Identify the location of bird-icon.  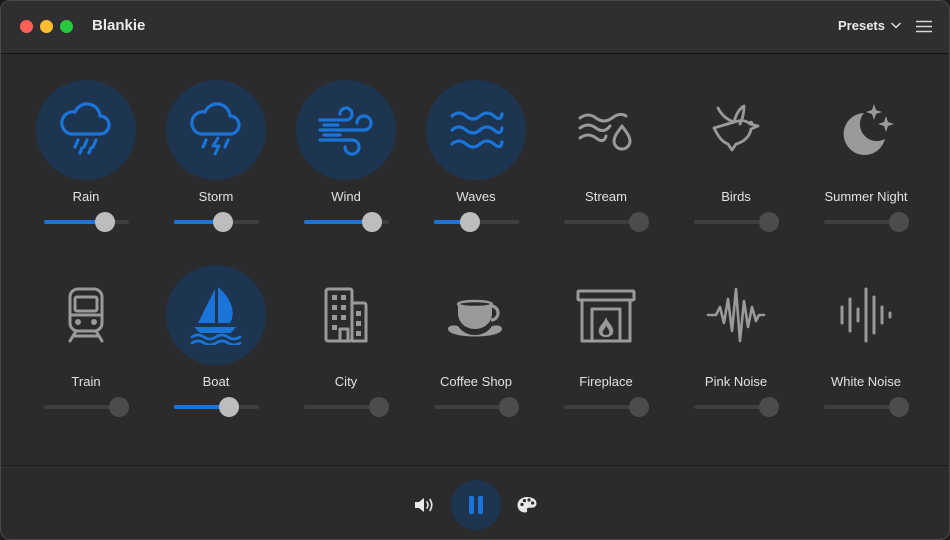
(736, 130).